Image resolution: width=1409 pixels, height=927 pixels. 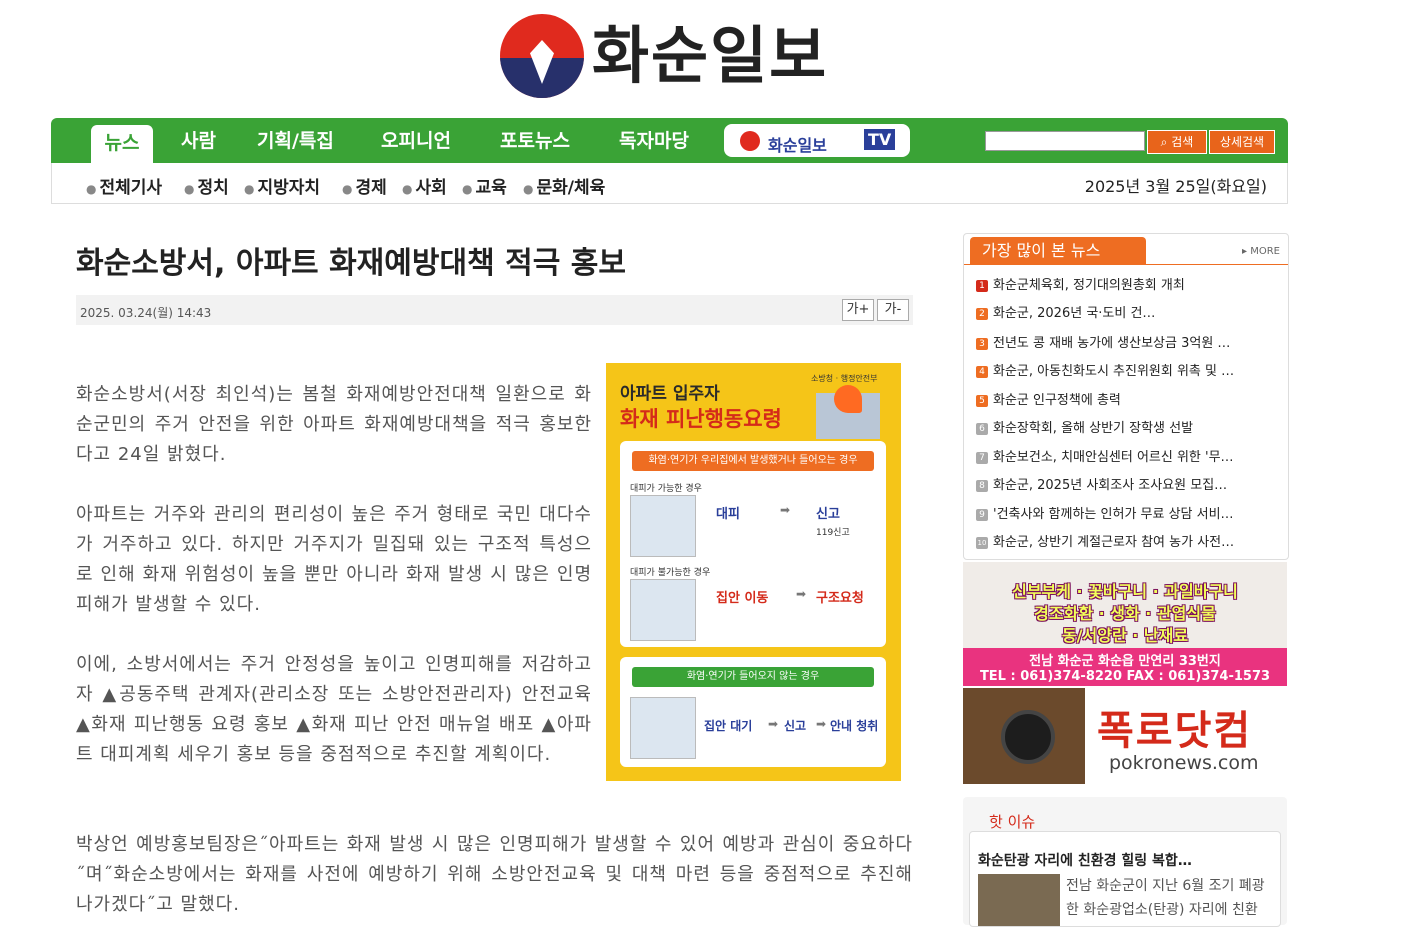 I want to click on rescue-scene-icon, so click(x=663, y=610).